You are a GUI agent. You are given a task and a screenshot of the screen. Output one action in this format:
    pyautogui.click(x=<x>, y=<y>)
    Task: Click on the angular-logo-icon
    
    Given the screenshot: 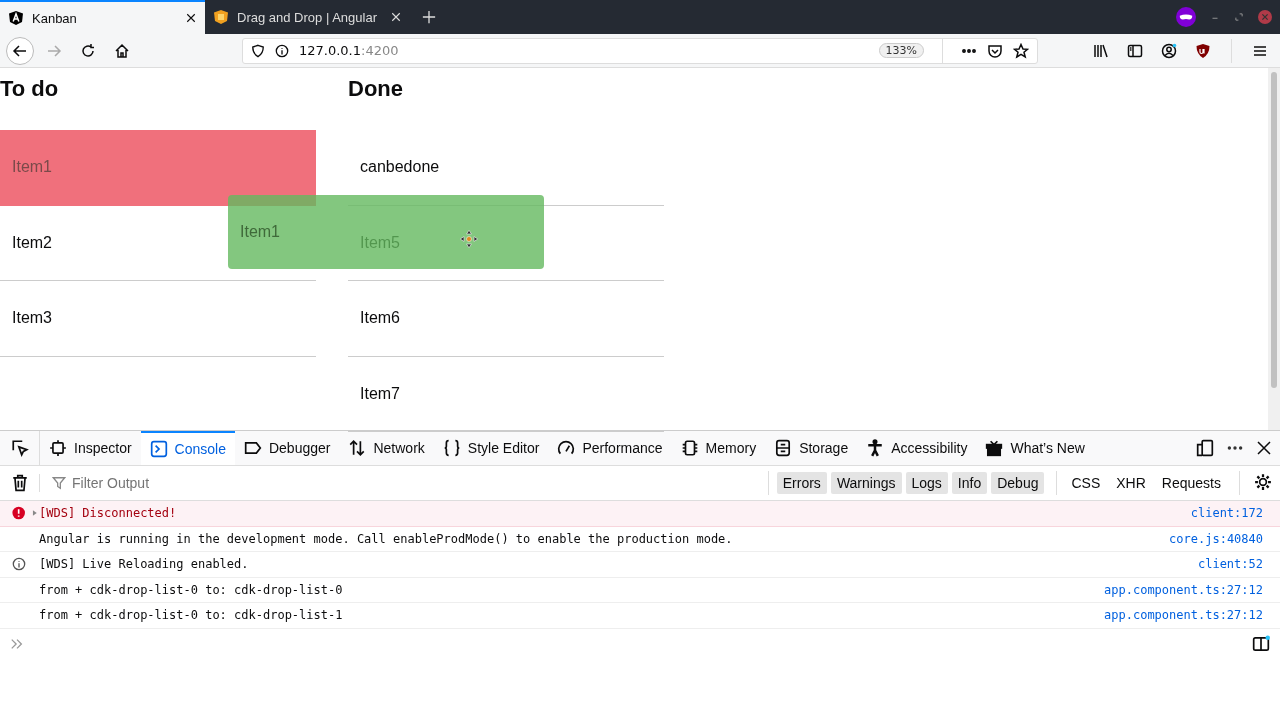 What is the action you would take?
    pyautogui.click(x=16, y=18)
    